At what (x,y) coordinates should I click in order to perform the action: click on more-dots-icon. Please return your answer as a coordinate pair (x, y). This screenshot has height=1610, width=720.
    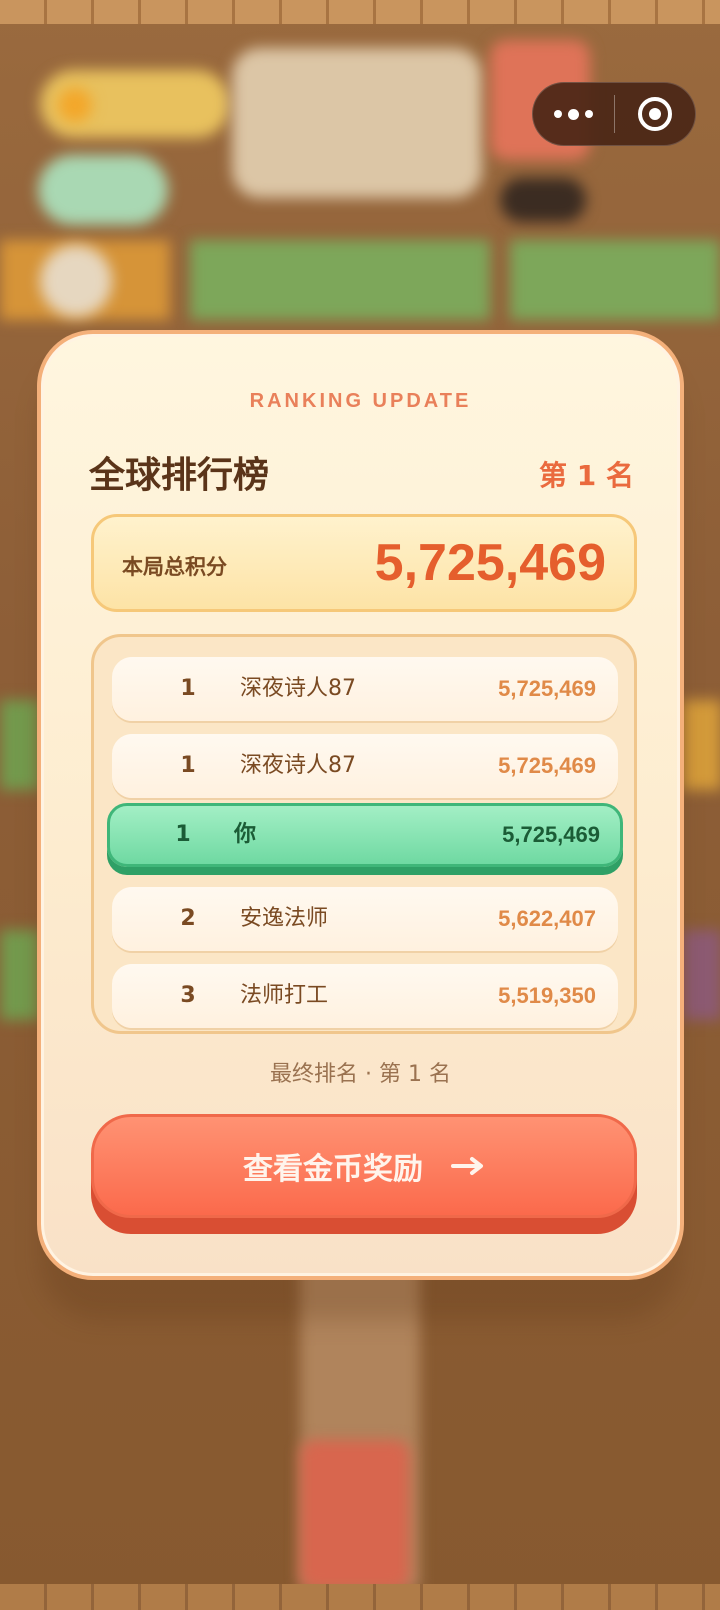
    Looking at the image, I should click on (557, 114).